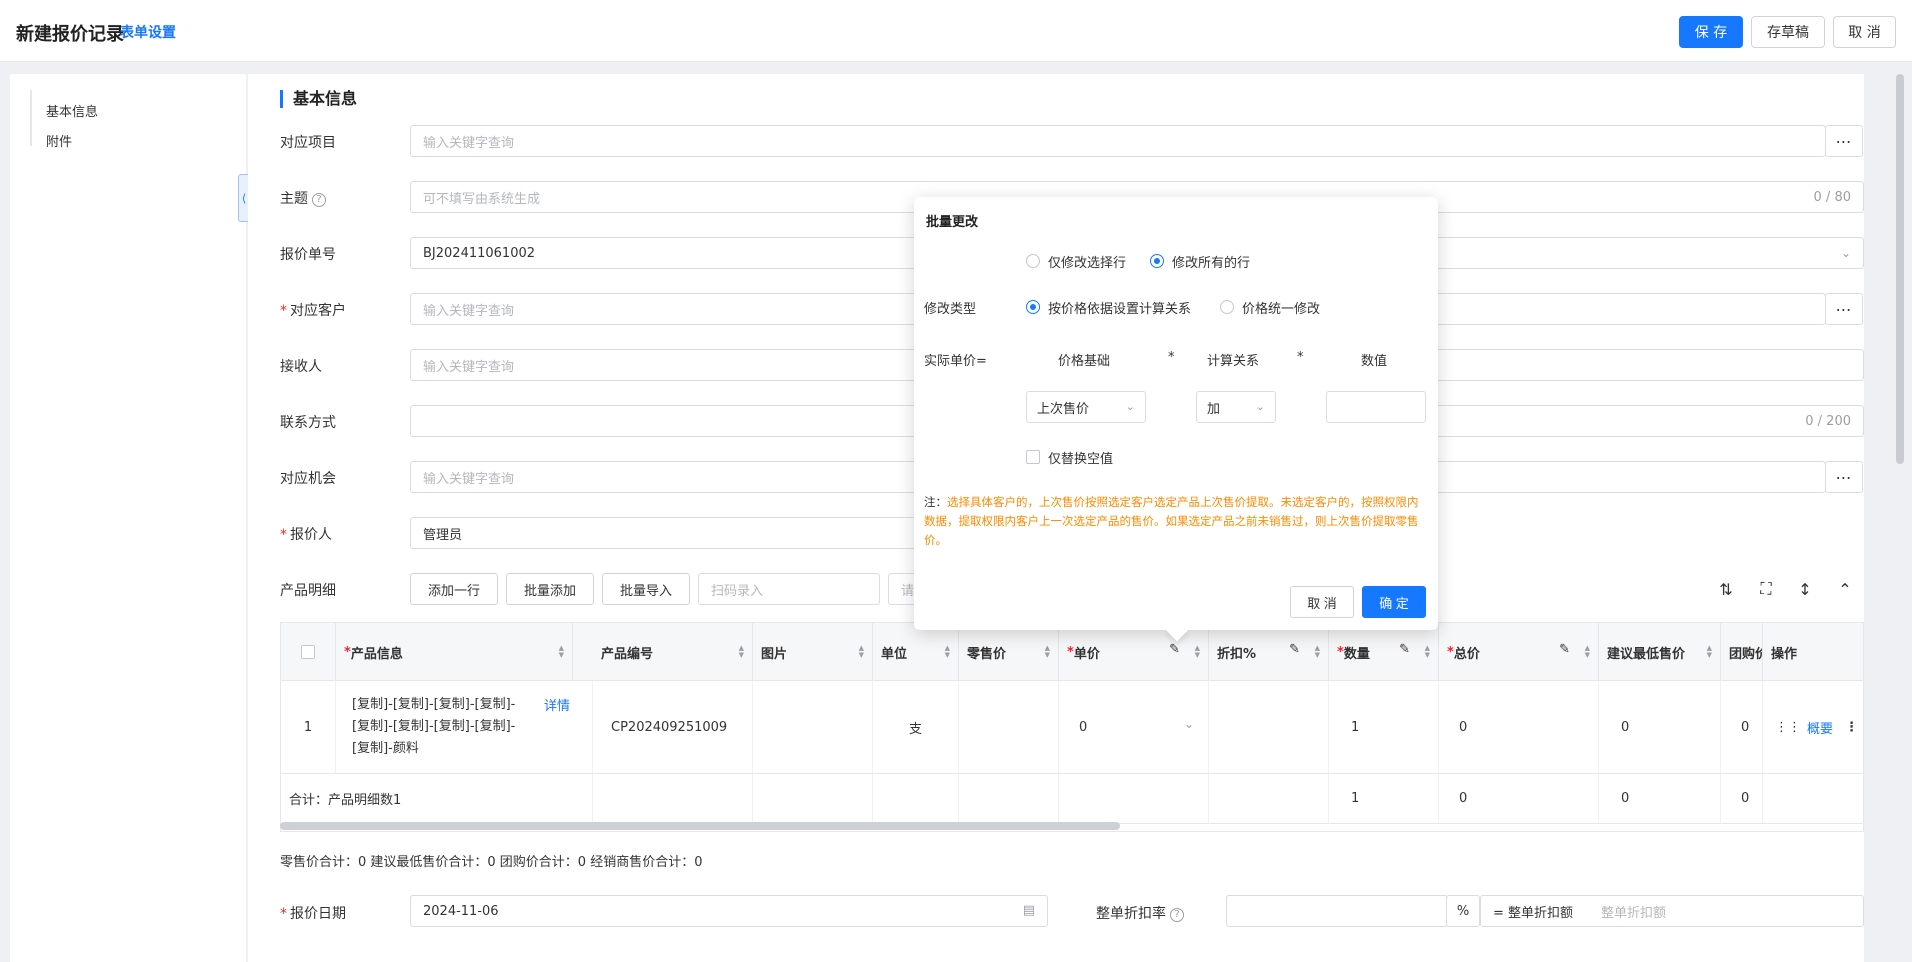  I want to click on more-vertical-icon: ⋮, so click(1851, 727).